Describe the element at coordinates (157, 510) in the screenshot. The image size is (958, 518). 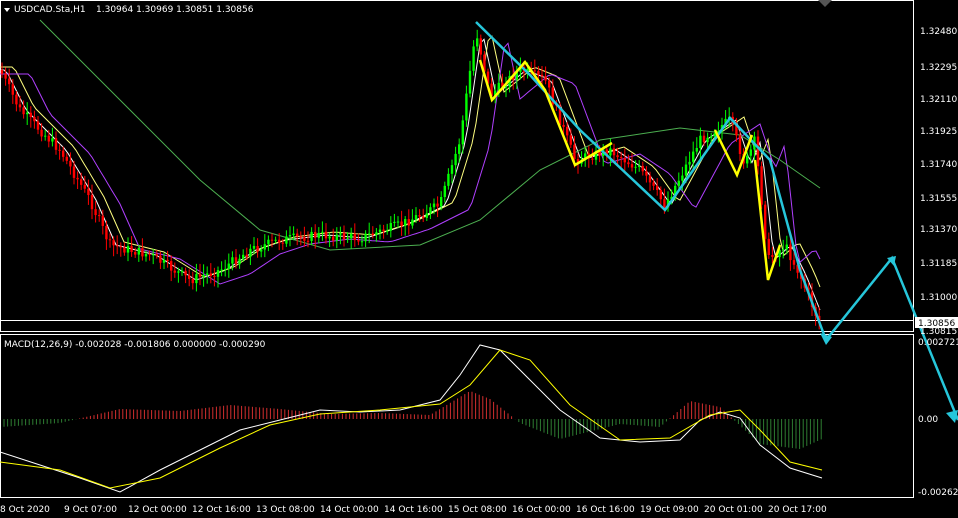
I see `time-label: 12 Oct 00:00` at that location.